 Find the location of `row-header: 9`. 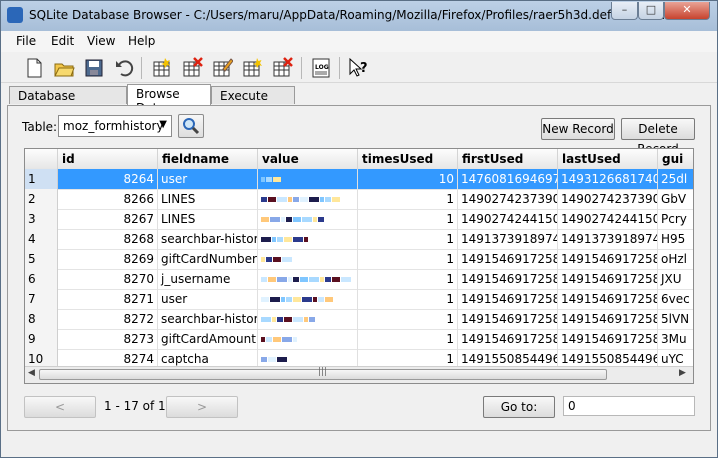

row-header: 9 is located at coordinates (41, 339).